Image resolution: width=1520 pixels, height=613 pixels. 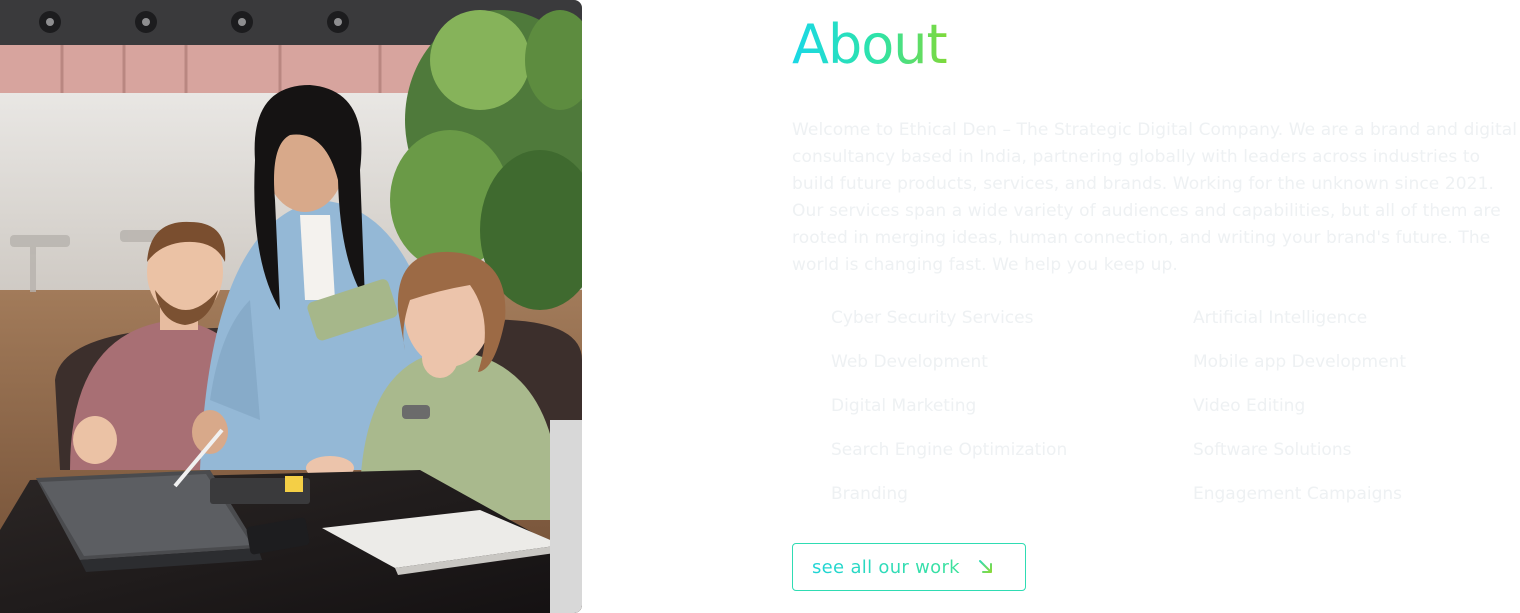 What do you see at coordinates (869, 494) in the screenshot?
I see `service-item: Branding` at bounding box center [869, 494].